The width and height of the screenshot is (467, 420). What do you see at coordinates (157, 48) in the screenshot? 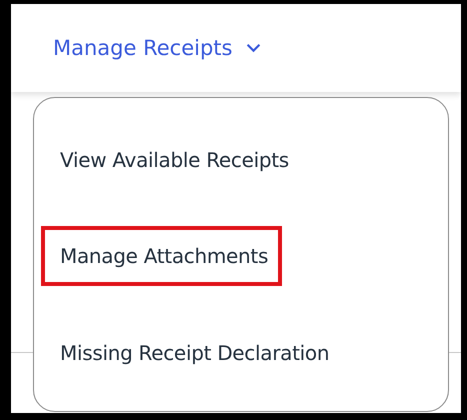
I see `manage-receipts-menu-button: Manage Receipts` at bounding box center [157, 48].